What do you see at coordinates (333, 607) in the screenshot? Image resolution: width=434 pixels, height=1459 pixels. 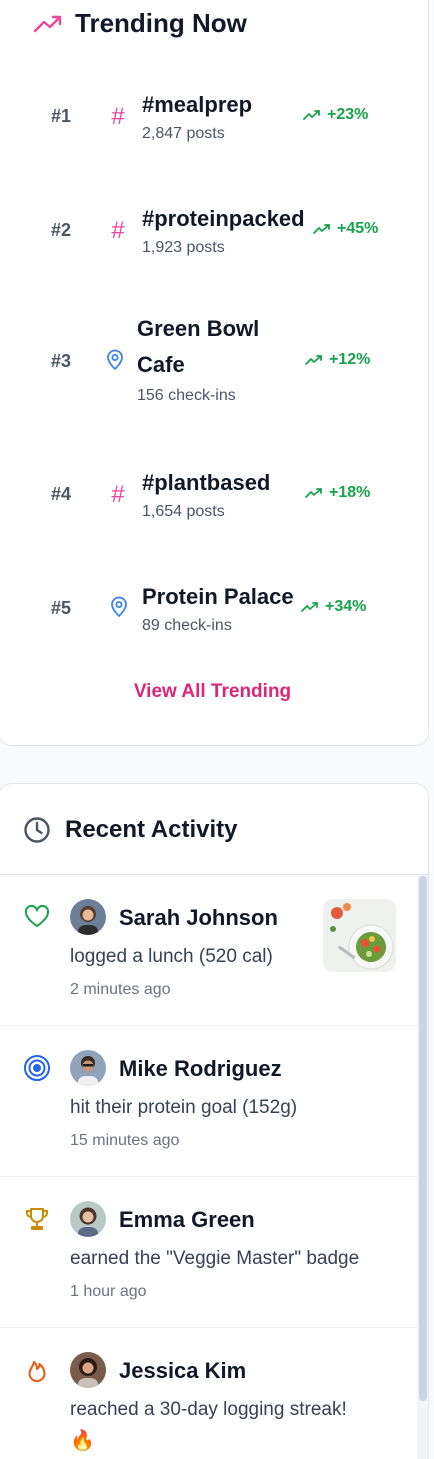 I see `trending-change: +34%` at bounding box center [333, 607].